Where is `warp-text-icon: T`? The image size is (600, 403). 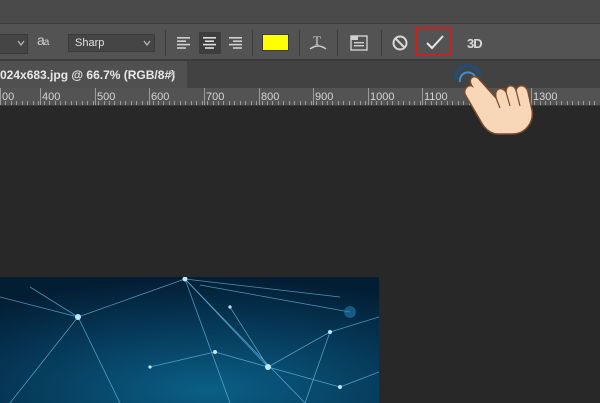 warp-text-icon: T is located at coordinates (318, 43).